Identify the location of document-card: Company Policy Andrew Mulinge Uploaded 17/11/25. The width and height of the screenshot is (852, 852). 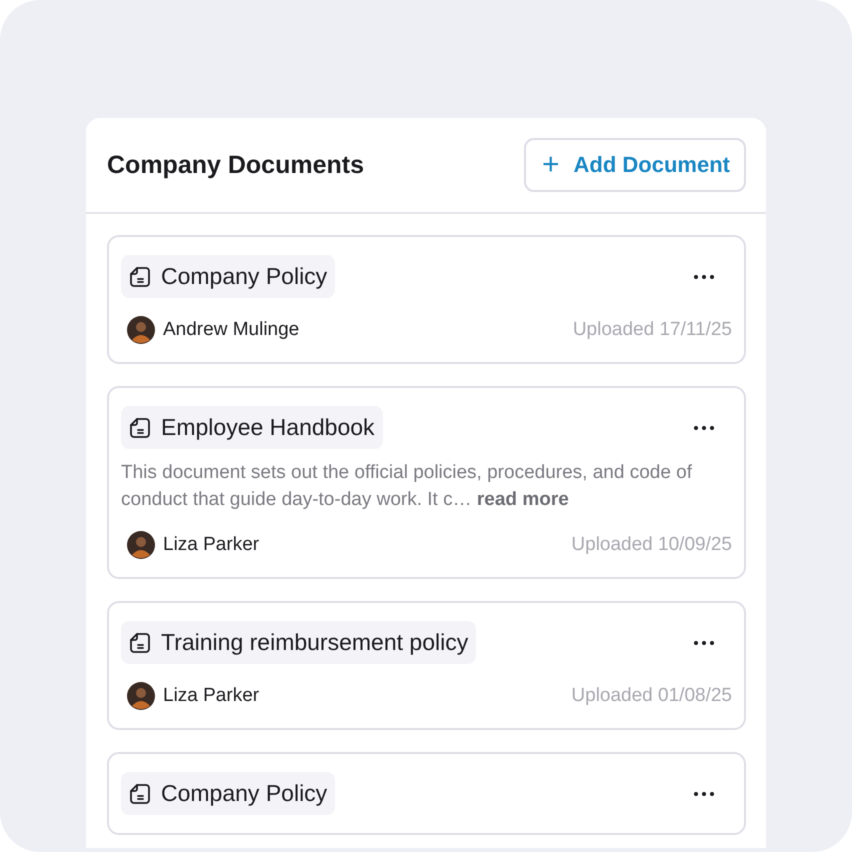
(426, 299).